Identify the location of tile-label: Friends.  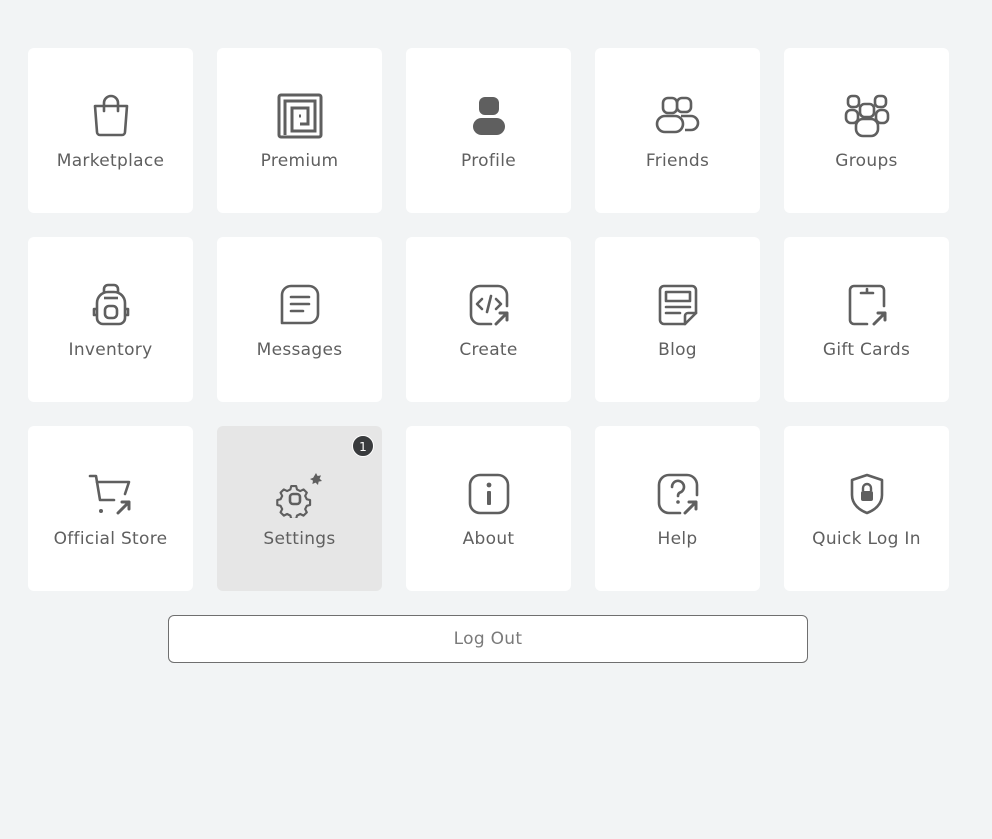
(677, 161).